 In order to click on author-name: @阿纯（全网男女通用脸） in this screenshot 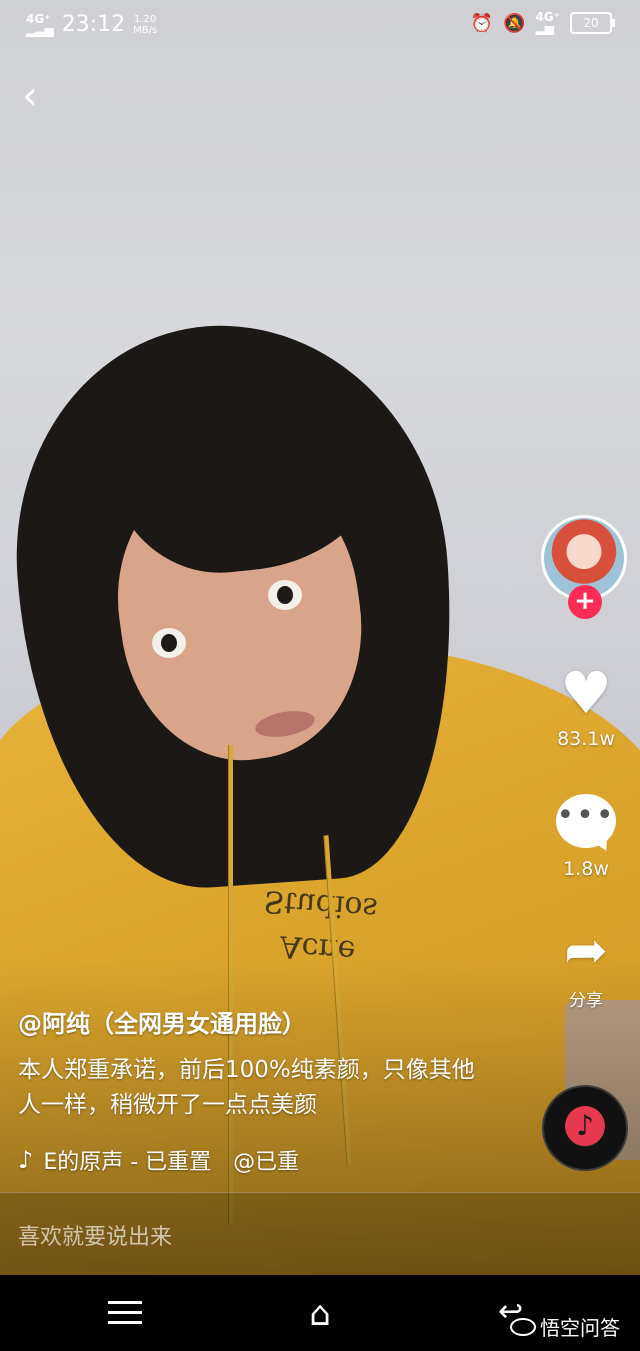, I will do `click(162, 1021)`.